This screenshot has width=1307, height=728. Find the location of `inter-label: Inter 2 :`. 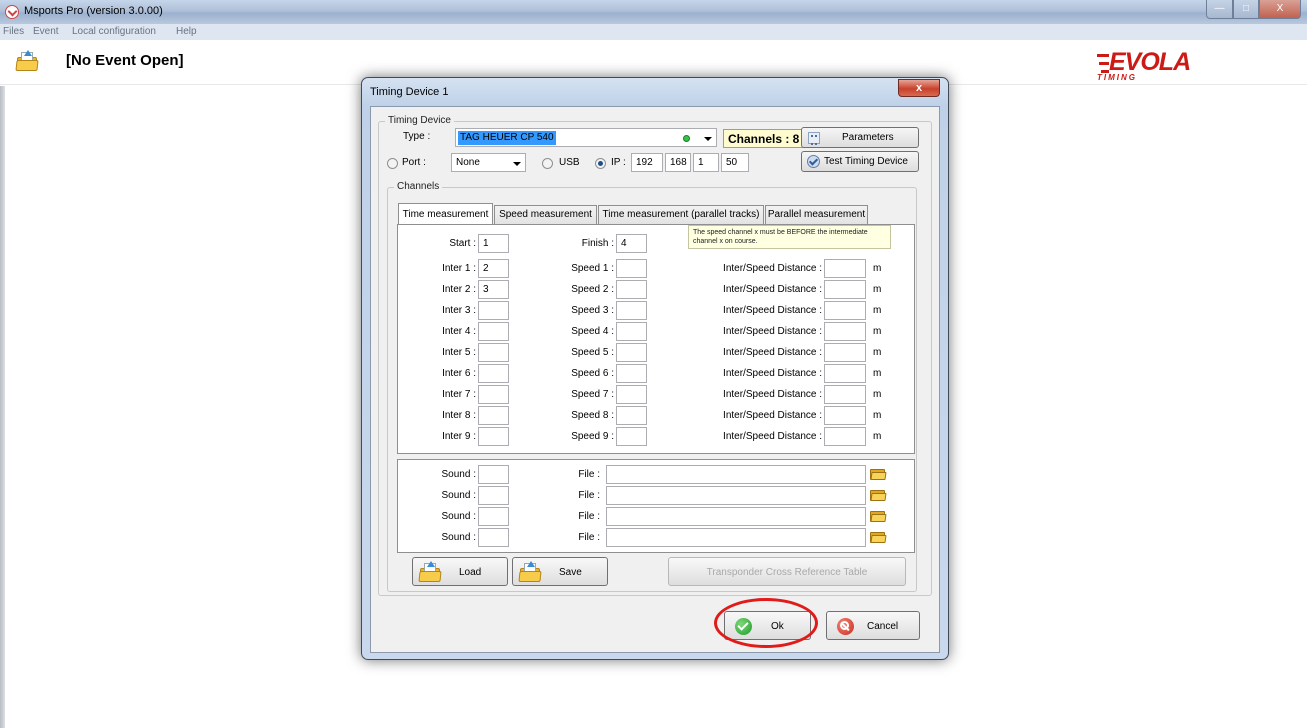

inter-label: Inter 2 : is located at coordinates (459, 289).